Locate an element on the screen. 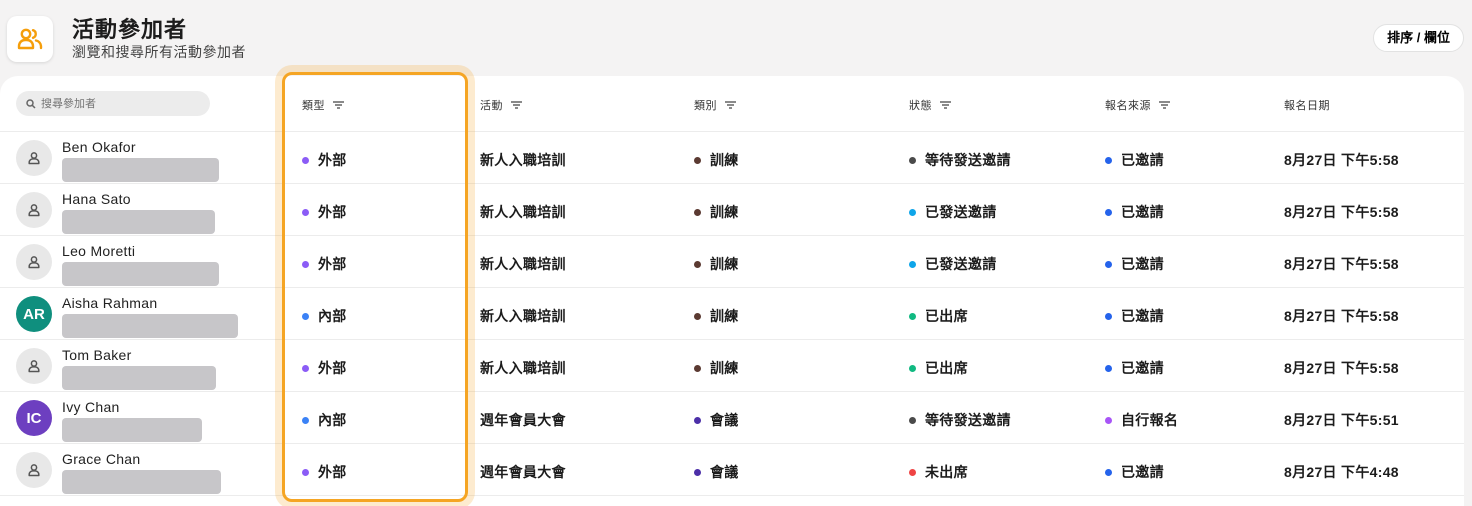  cell-date-label: 8月27日 下午5:51 is located at coordinates (1341, 420).